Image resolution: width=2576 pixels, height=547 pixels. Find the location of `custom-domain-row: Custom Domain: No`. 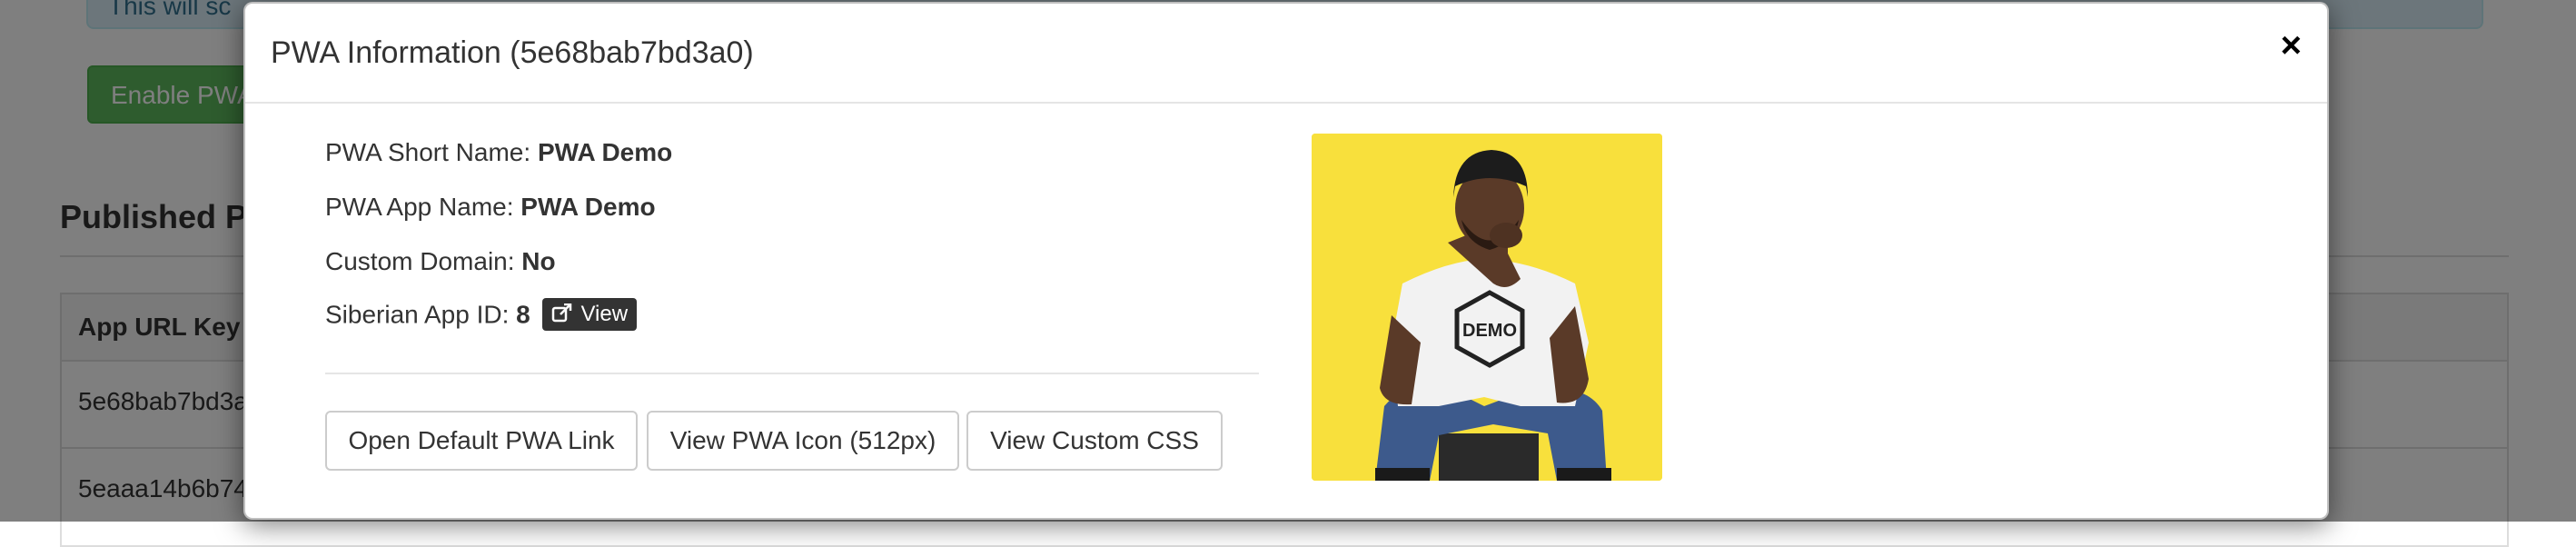

custom-domain-row: Custom Domain: No is located at coordinates (440, 262).